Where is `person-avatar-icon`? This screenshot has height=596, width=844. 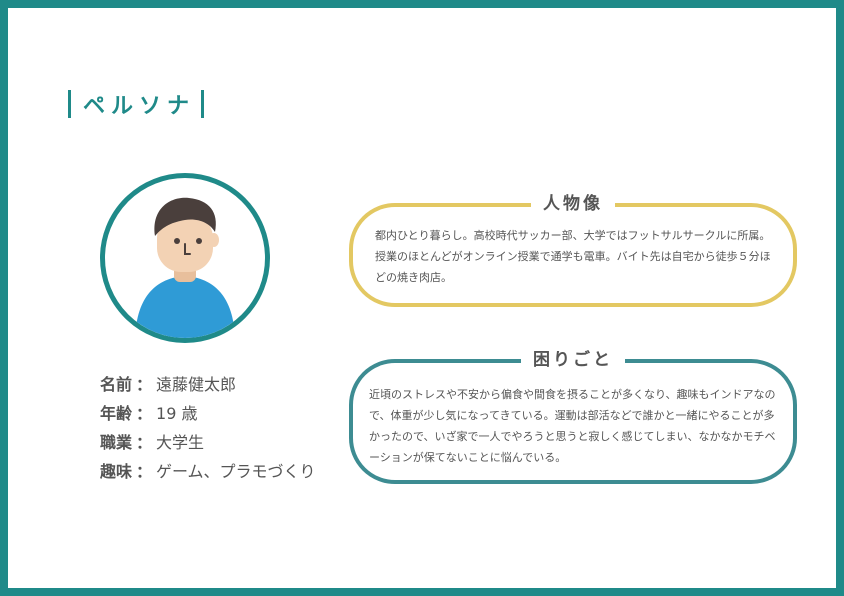
person-avatar-icon is located at coordinates (185, 267).